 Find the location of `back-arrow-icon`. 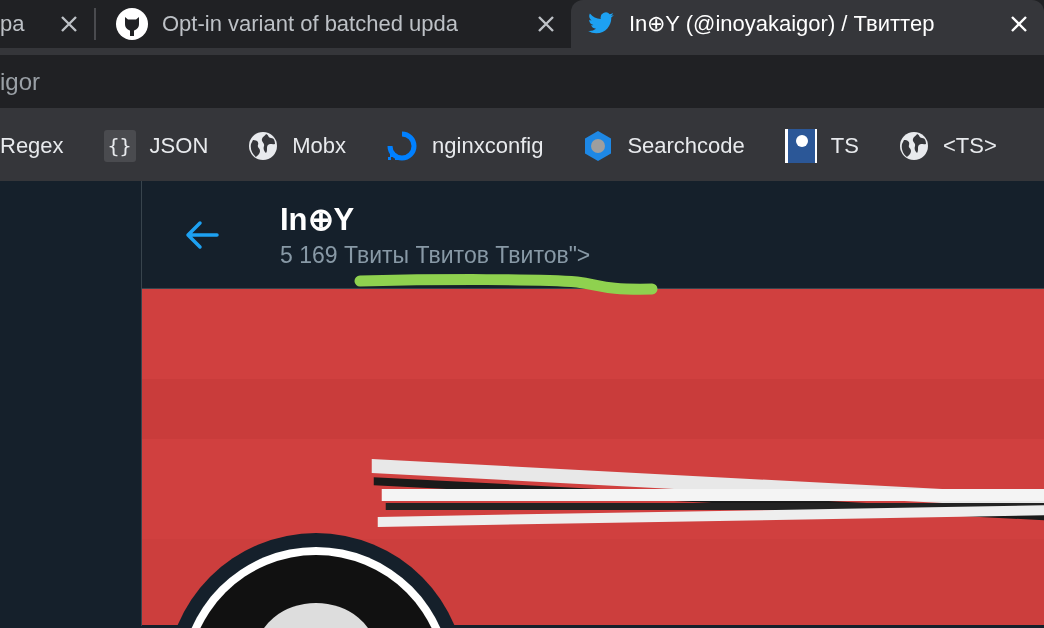

back-arrow-icon is located at coordinates (202, 234).